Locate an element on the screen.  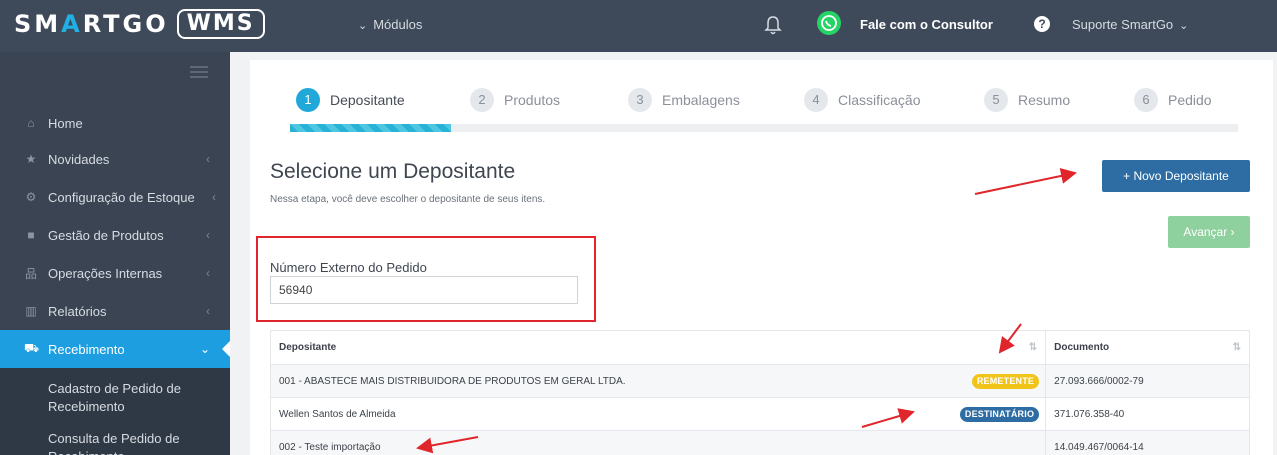
bell-icon is located at coordinates (773, 25).